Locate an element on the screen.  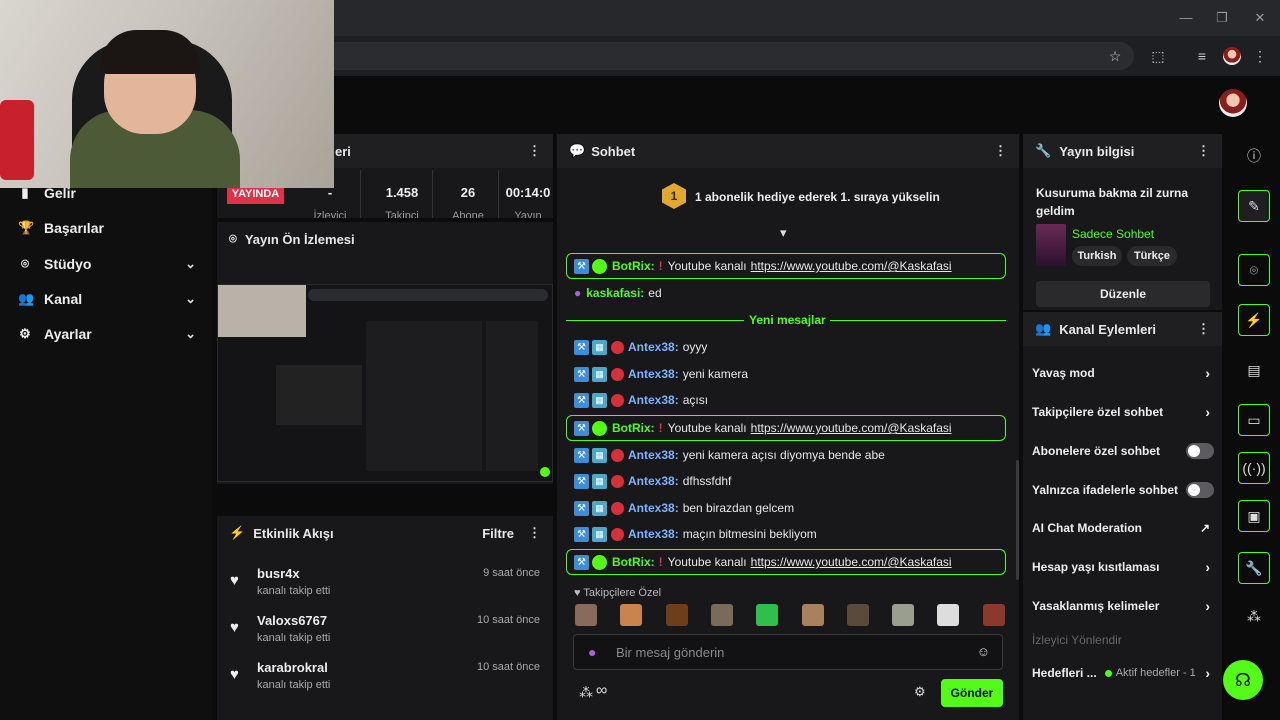
sidebar-item-4: ⚙ Ayarlar ⌄ is located at coordinates (105, 334).